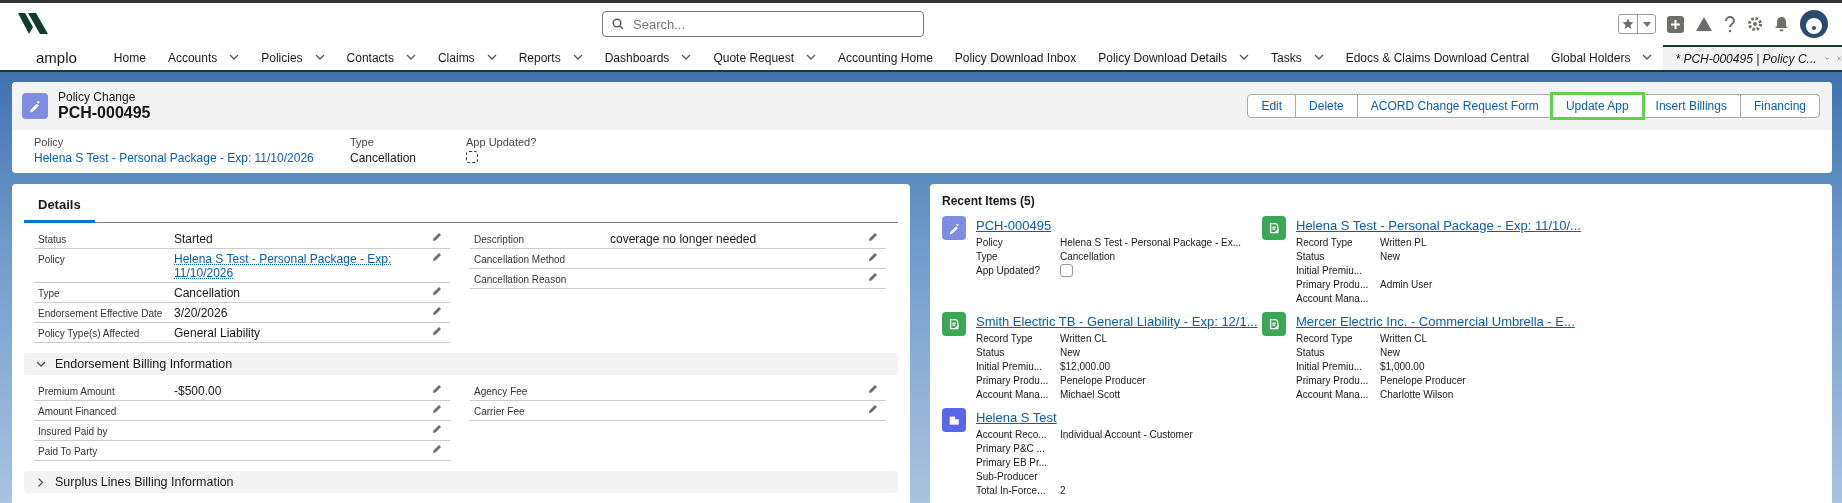  I want to click on nav-item: Global Holders, so click(1591, 57).